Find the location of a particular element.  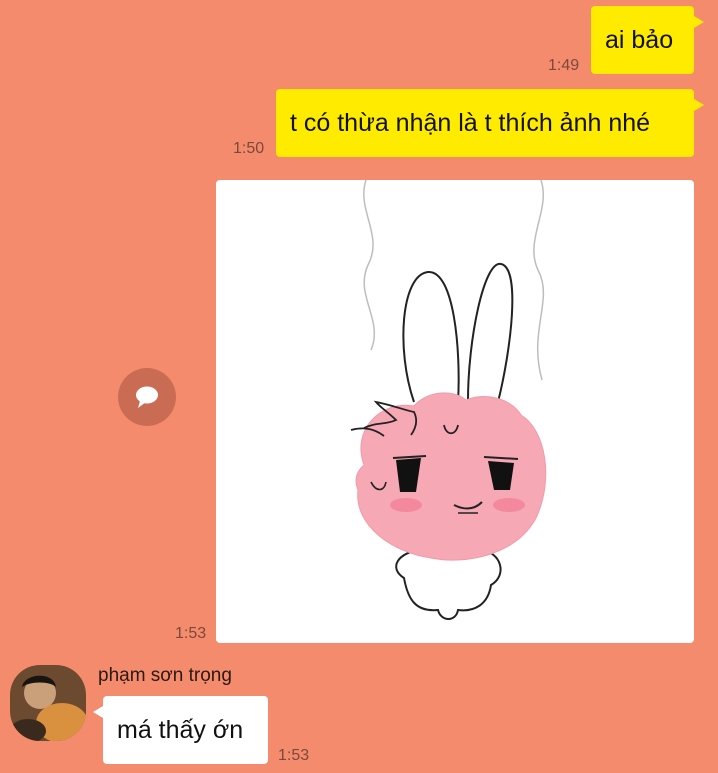

sender-name: phạm sơn trọng is located at coordinates (165, 675).